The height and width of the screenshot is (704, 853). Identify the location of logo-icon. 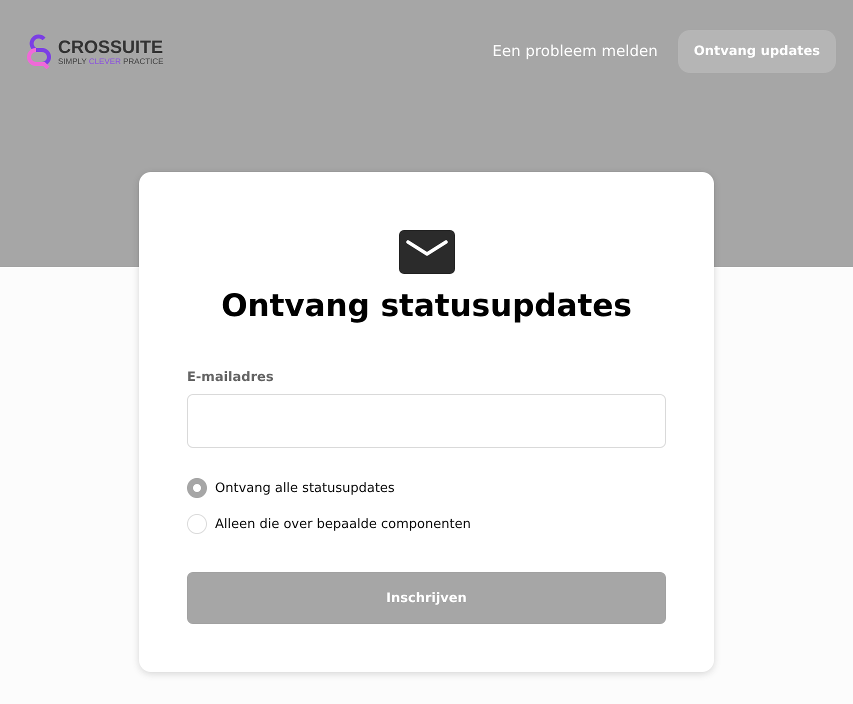
(39, 51).